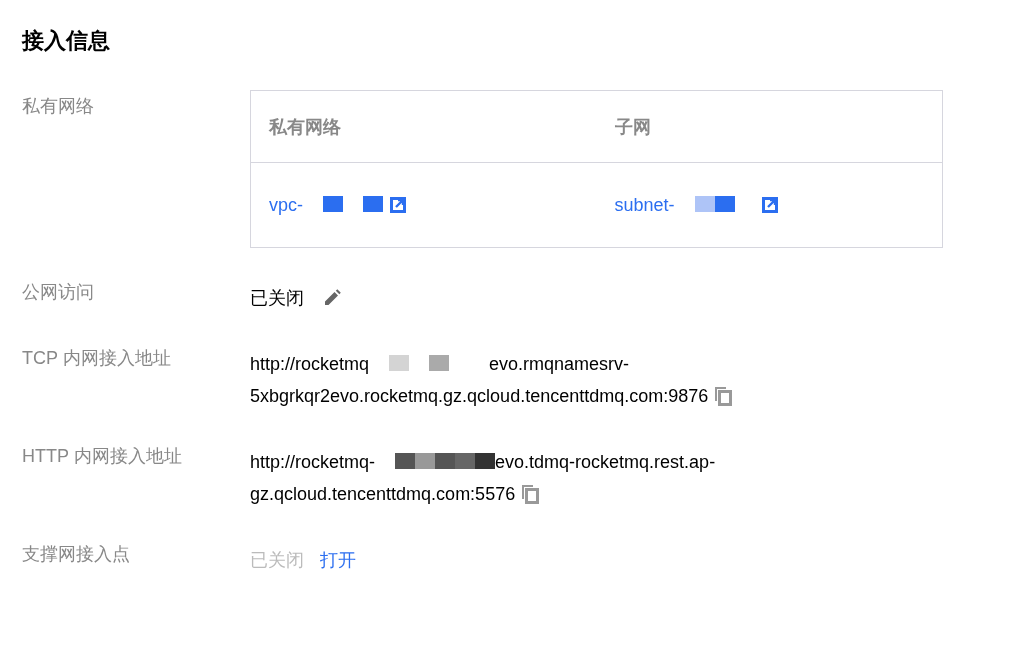  What do you see at coordinates (97, 359) in the screenshot?
I see `field-label: TCP 内网接入地址` at bounding box center [97, 359].